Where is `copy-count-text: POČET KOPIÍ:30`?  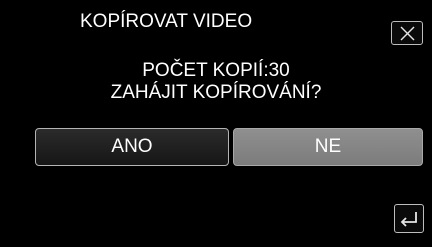
copy-count-text: POČET KOPIÍ:30 is located at coordinates (216, 70).